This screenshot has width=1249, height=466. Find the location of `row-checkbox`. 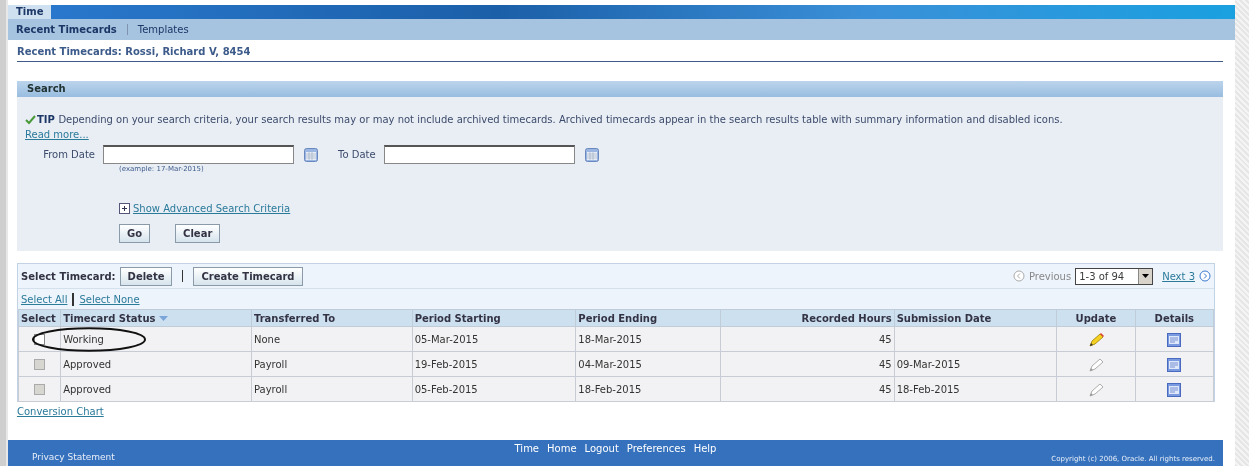

row-checkbox is located at coordinates (39, 339).